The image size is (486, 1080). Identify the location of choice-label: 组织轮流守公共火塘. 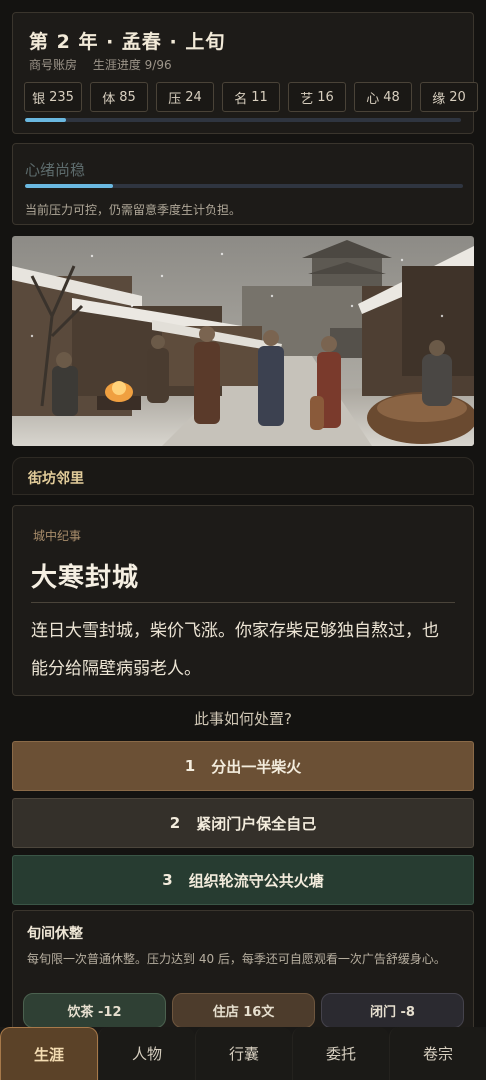
(256, 880).